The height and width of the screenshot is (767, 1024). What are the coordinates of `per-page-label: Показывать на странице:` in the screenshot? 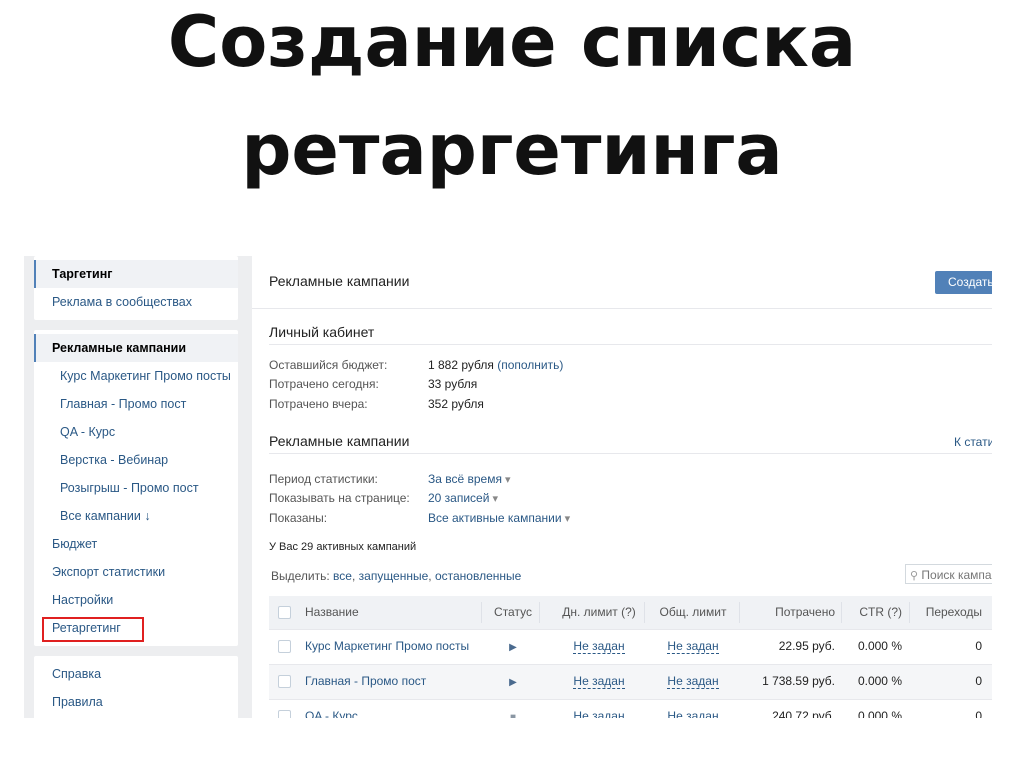 It's located at (339, 498).